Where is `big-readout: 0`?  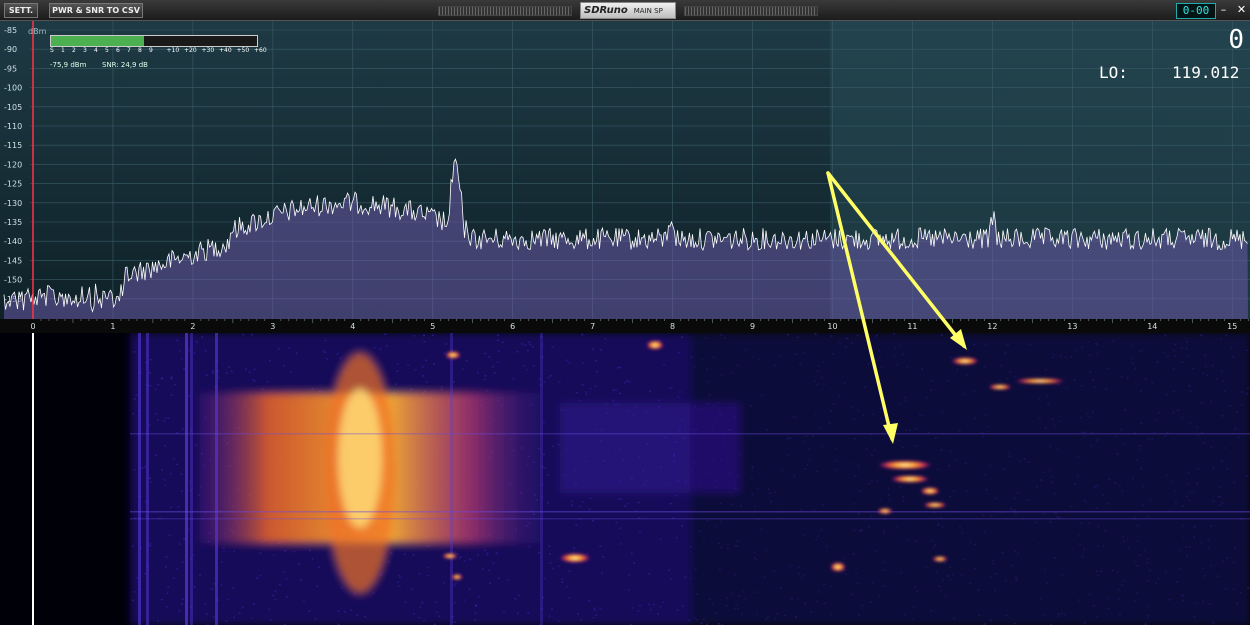
big-readout: 0 is located at coordinates (1236, 40).